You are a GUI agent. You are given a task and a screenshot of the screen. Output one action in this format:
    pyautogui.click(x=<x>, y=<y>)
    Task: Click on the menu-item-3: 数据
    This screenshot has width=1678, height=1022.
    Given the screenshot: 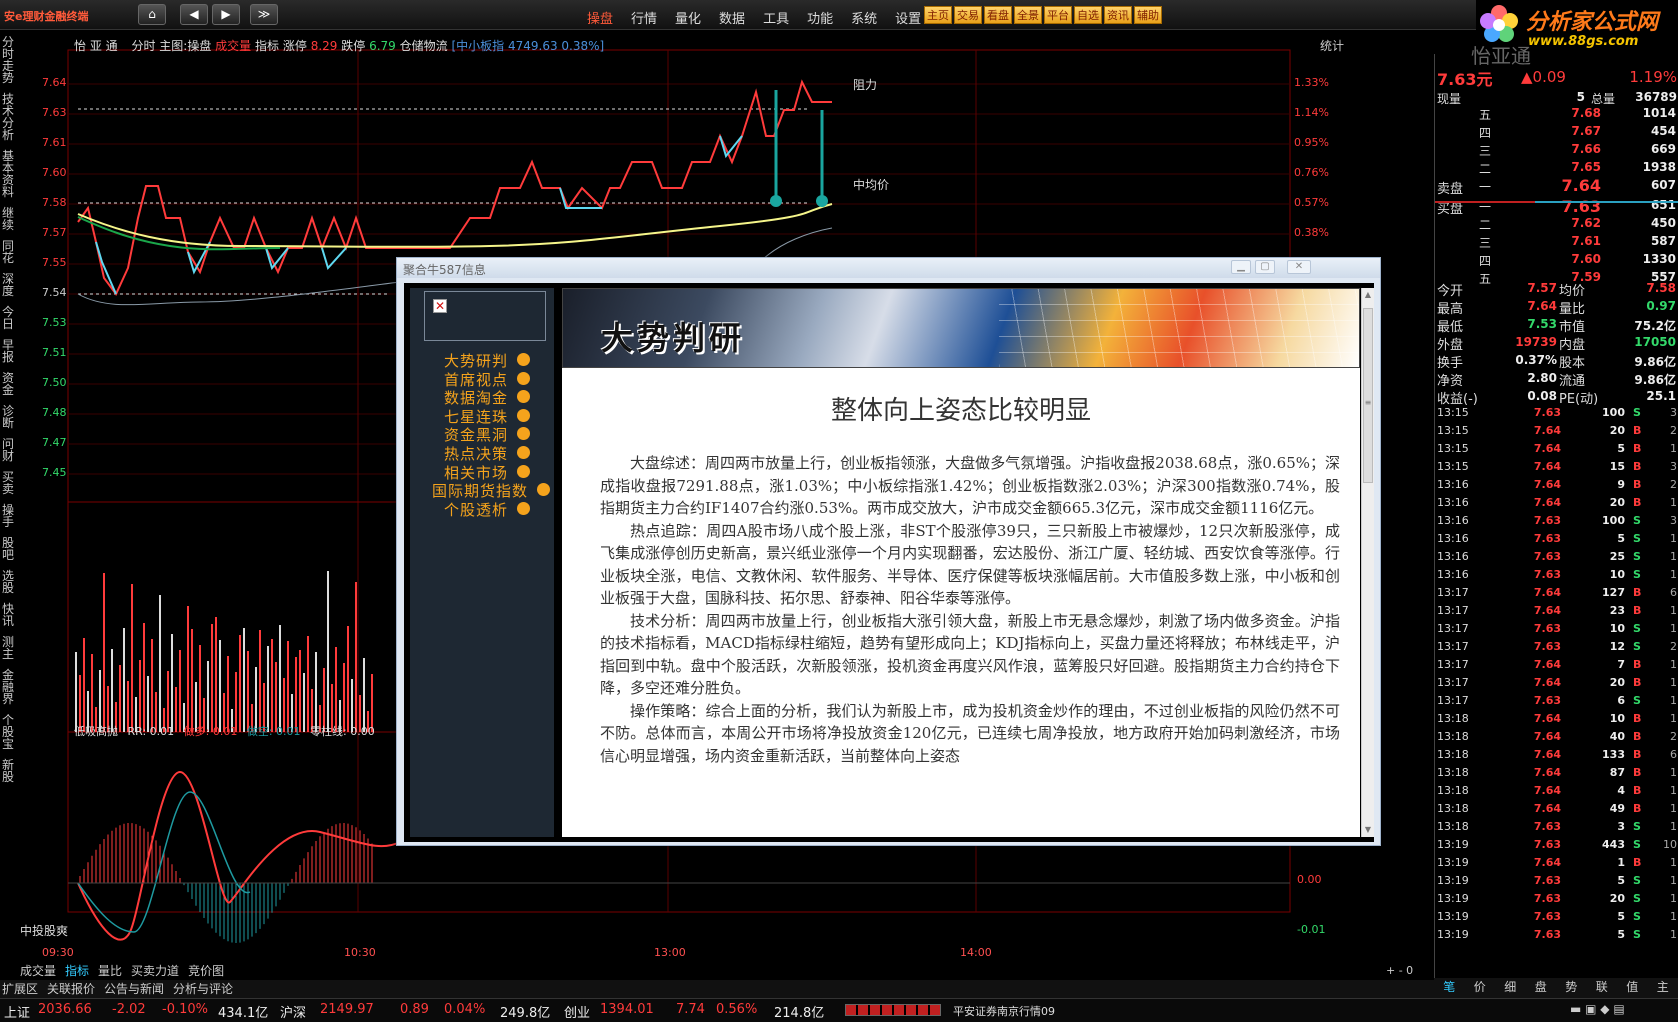 What is the action you would take?
    pyautogui.click(x=732, y=15)
    